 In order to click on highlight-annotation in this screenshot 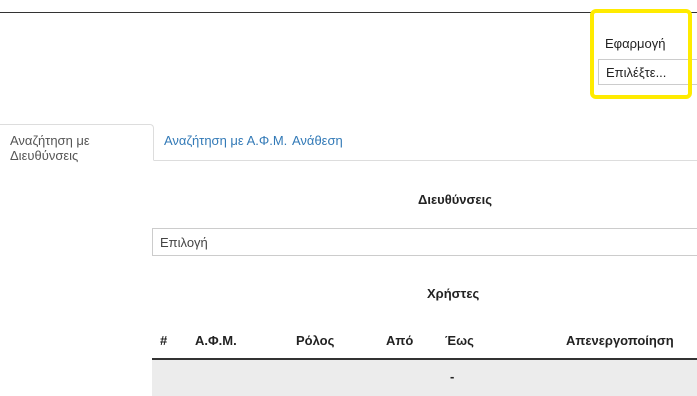, I will do `click(641, 54)`.